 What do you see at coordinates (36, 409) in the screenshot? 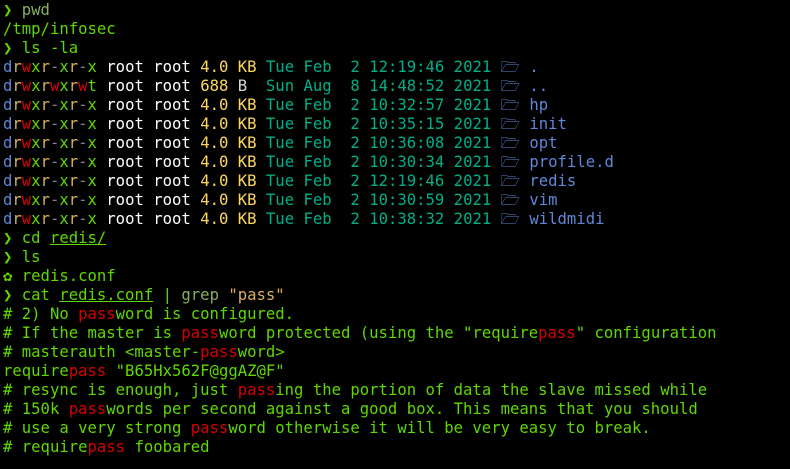
I see `terminal-text: # 150k` at bounding box center [36, 409].